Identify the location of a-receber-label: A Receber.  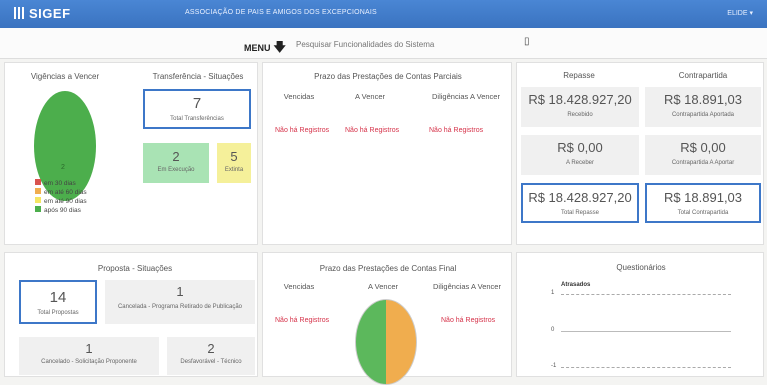
(580, 163).